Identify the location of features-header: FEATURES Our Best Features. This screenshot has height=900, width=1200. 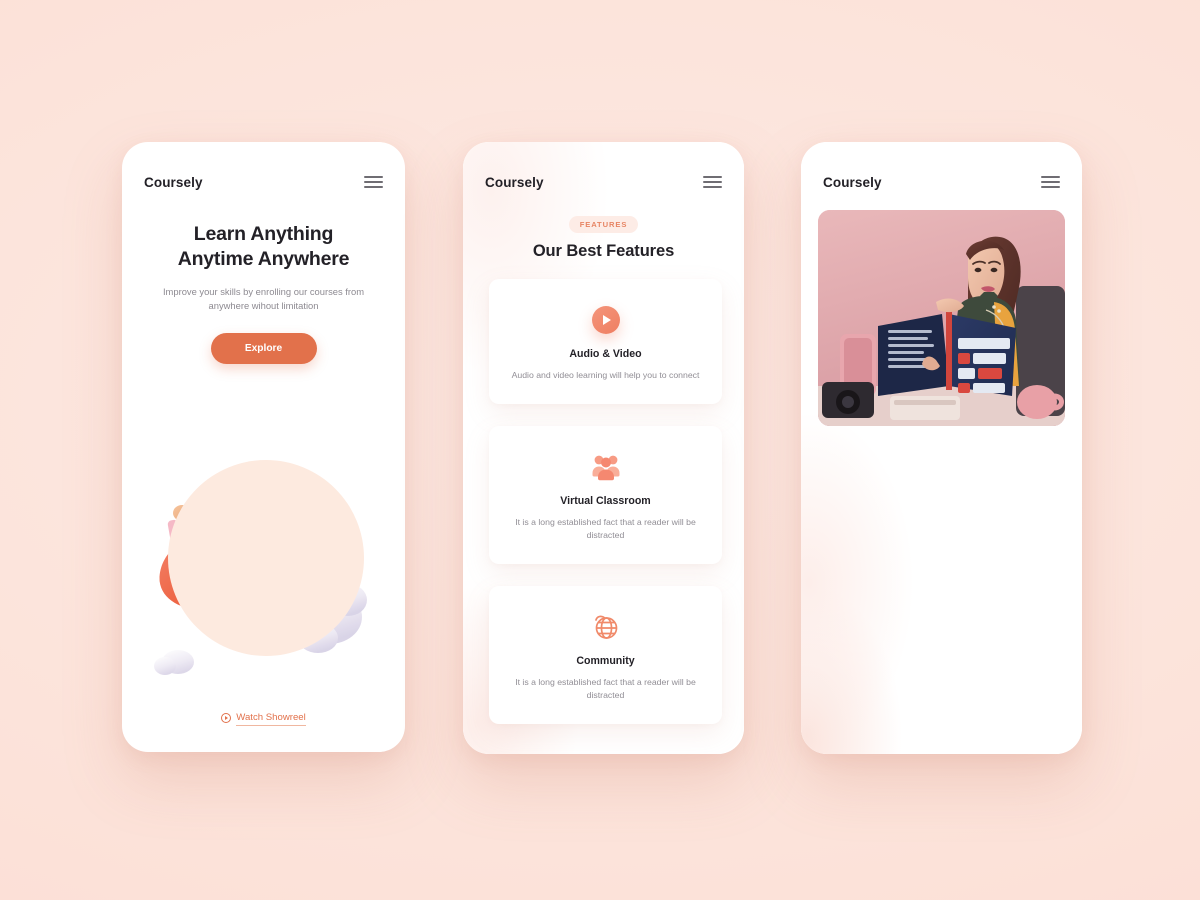
(603, 229).